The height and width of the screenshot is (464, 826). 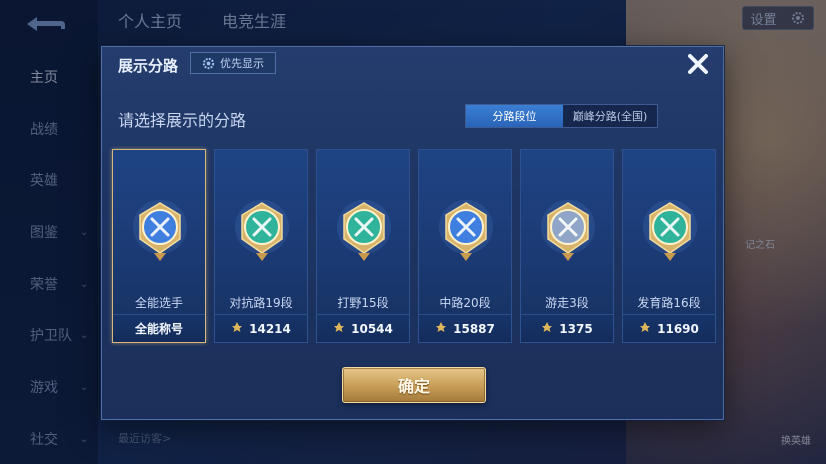 I want to click on roam-emblem-icon, so click(x=568, y=230).